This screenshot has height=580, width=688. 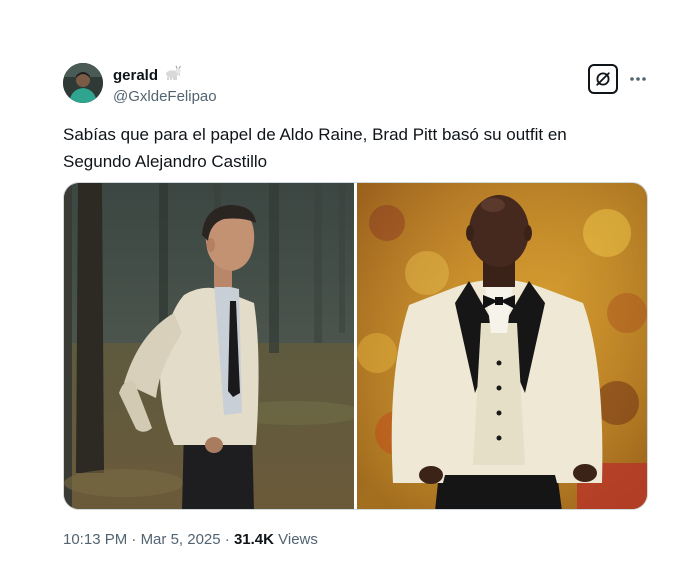 I want to click on more-options-icon, so click(x=638, y=79).